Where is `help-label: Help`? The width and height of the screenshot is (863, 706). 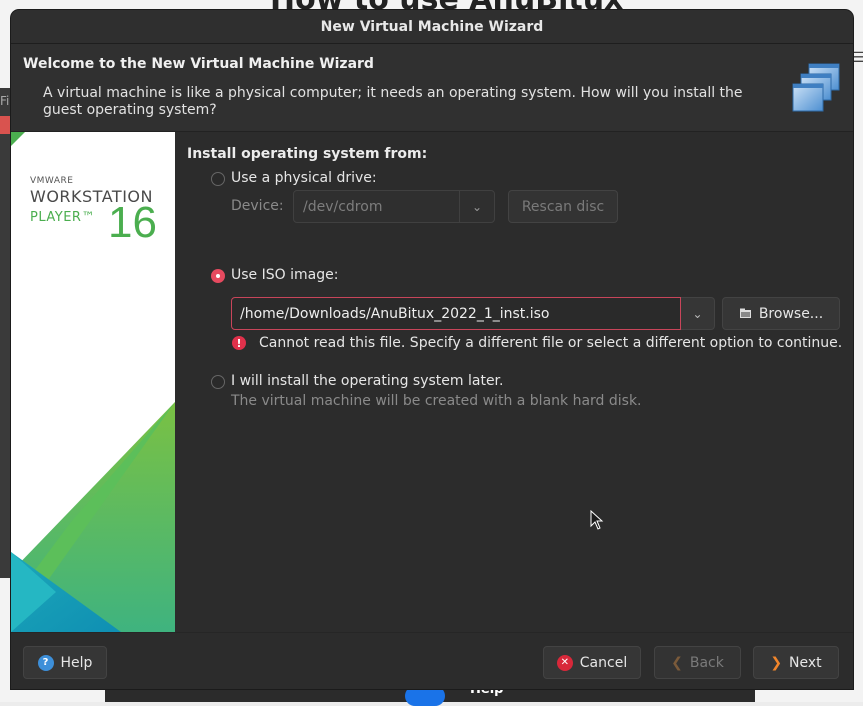
help-label: Help is located at coordinates (76, 662).